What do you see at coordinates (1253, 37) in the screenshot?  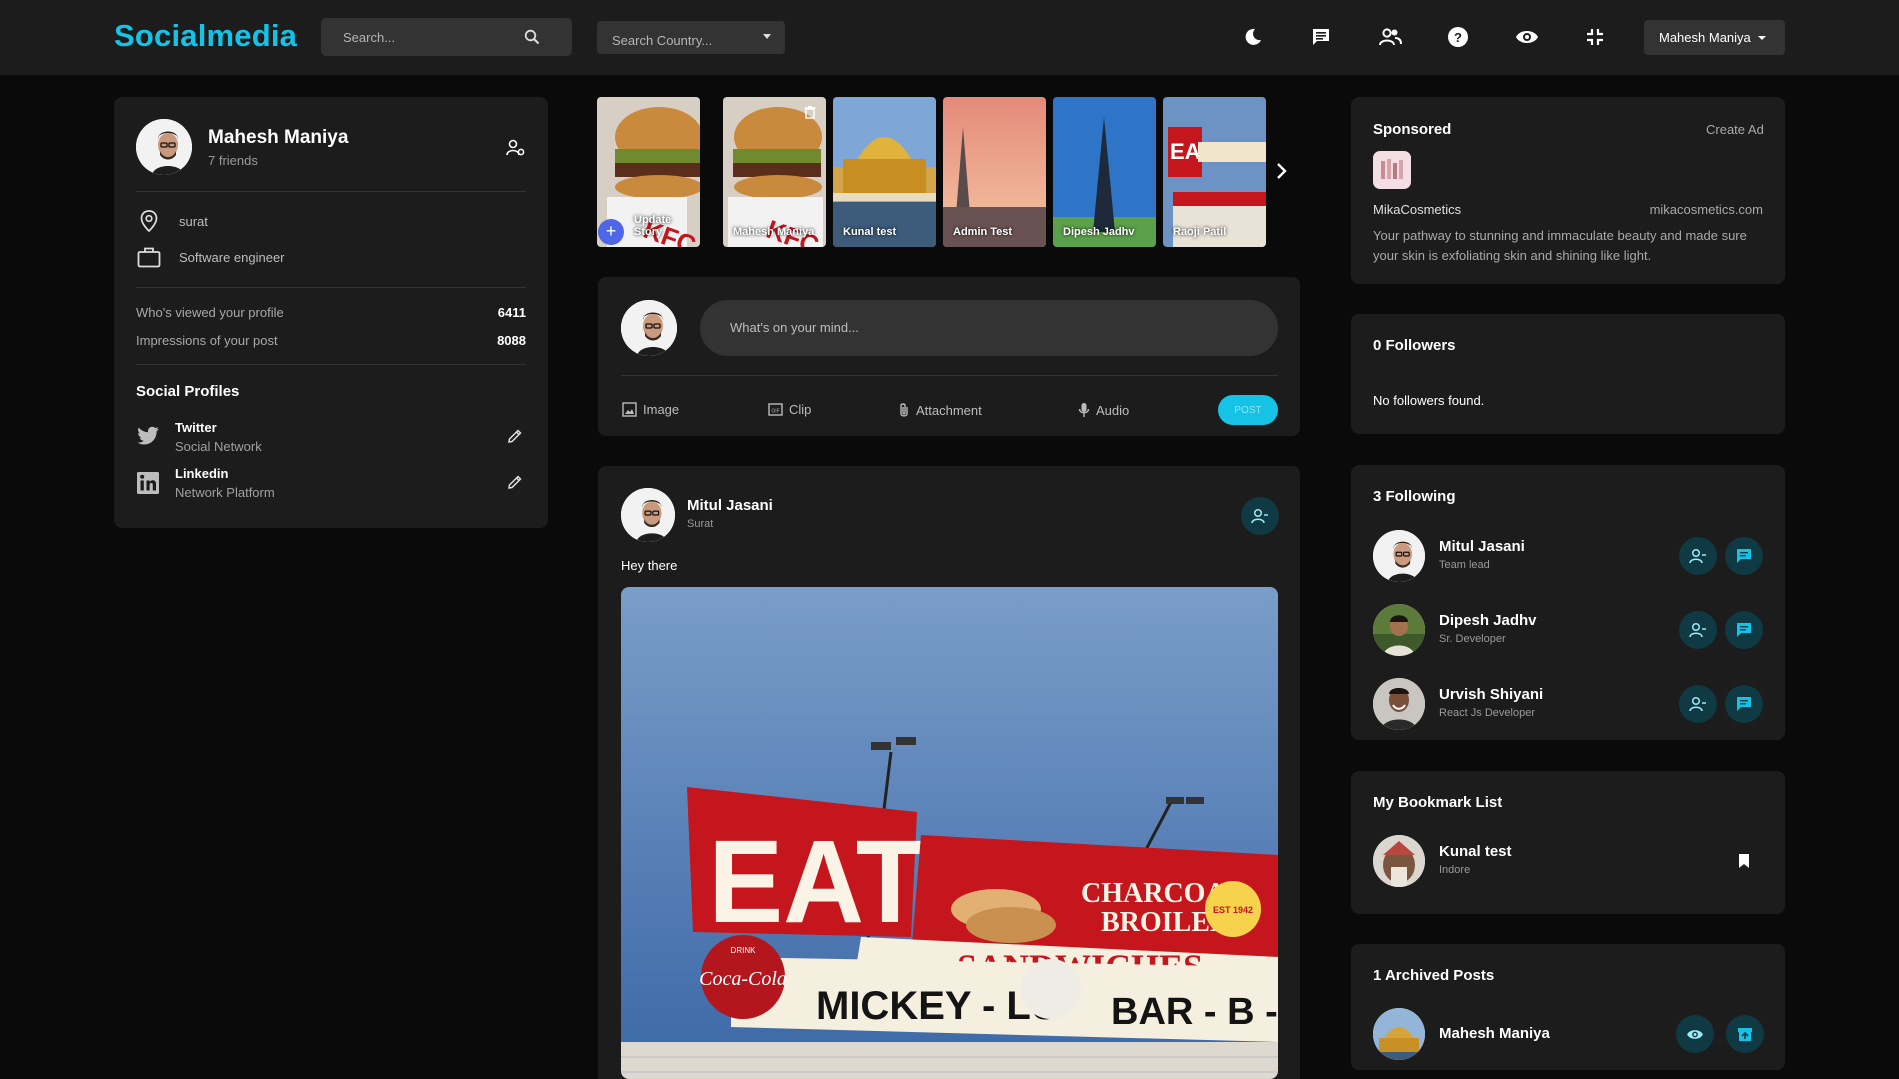 I see `moon-icon` at bounding box center [1253, 37].